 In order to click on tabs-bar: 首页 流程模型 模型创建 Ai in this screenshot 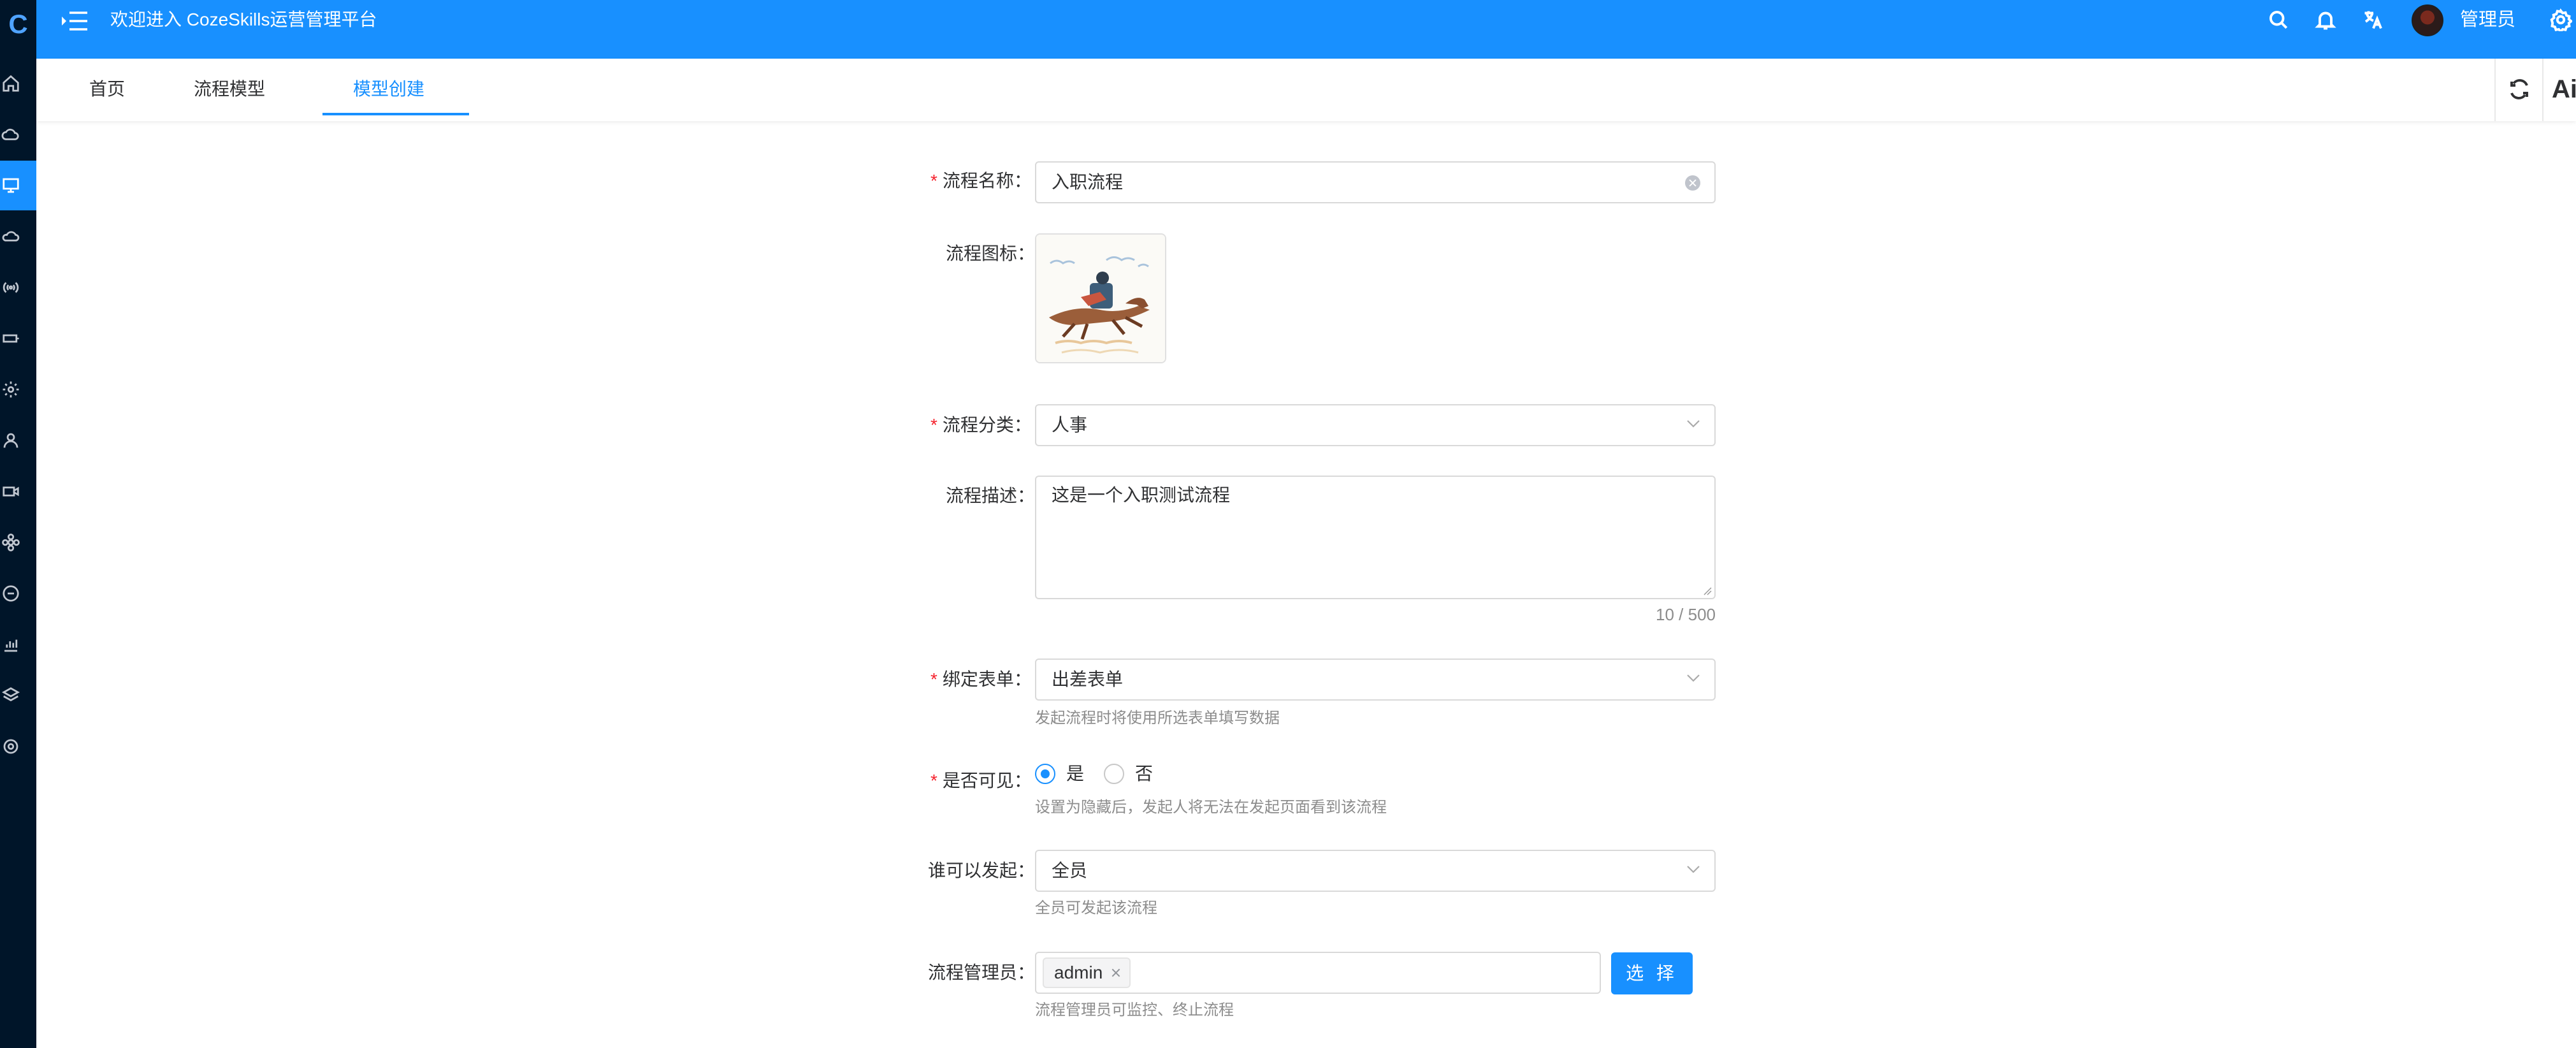, I will do `click(1306, 90)`.